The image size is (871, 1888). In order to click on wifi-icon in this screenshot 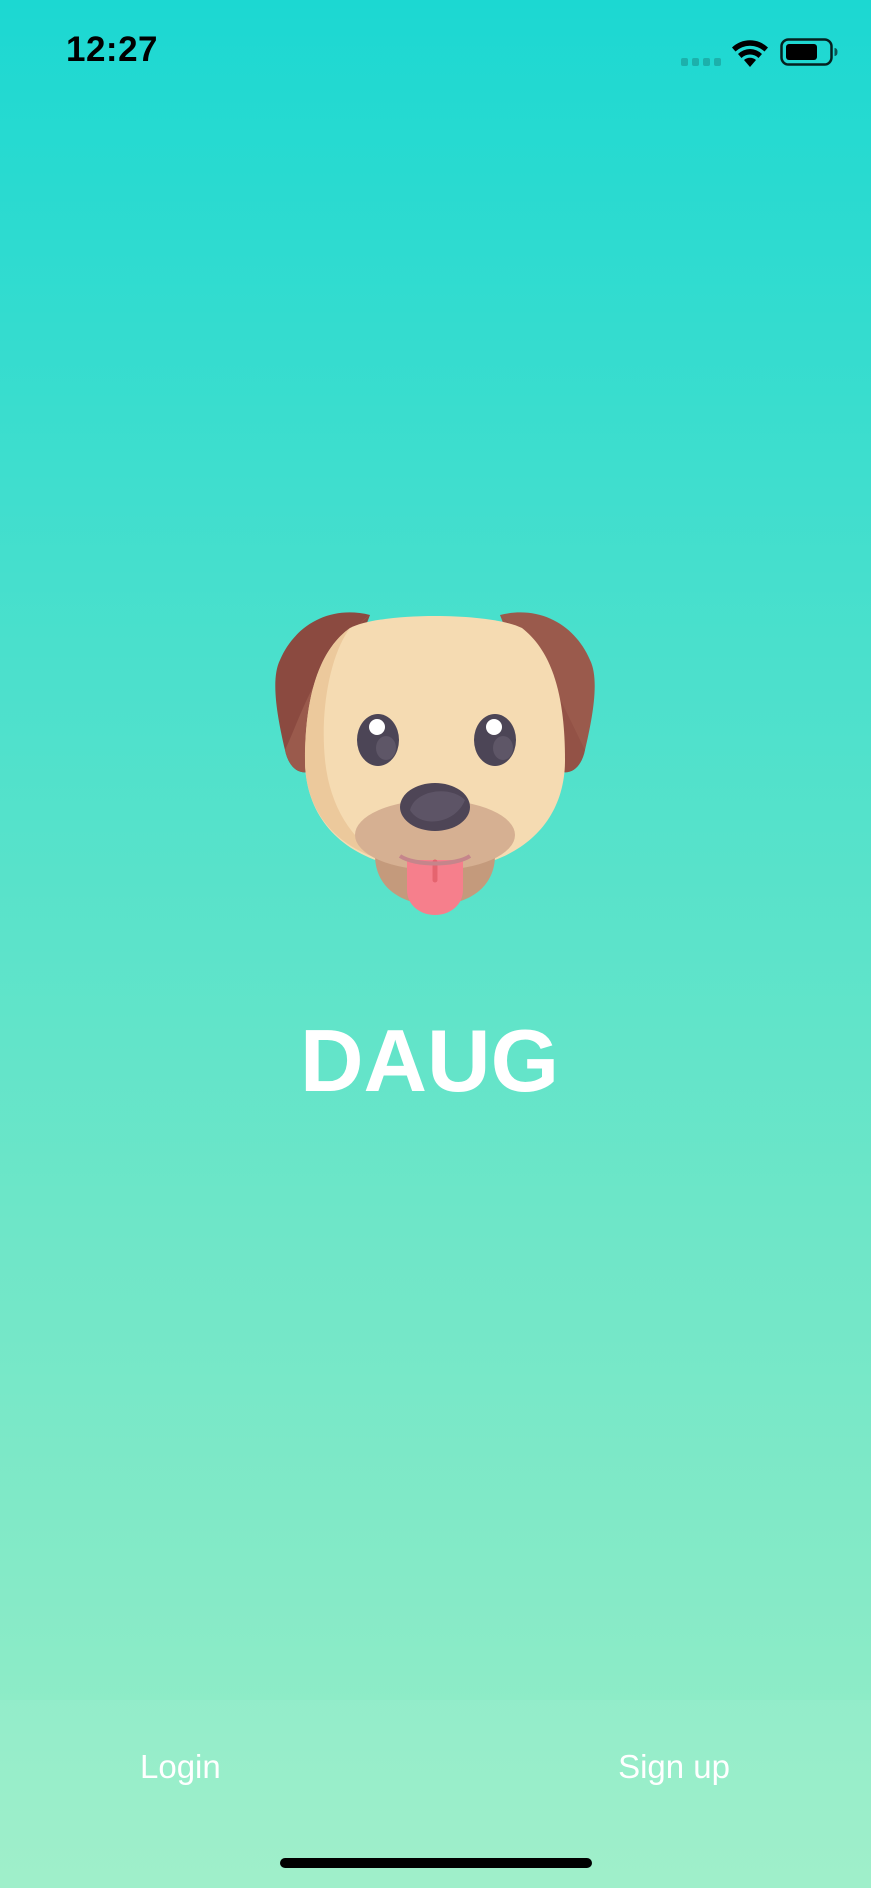, I will do `click(750, 53)`.